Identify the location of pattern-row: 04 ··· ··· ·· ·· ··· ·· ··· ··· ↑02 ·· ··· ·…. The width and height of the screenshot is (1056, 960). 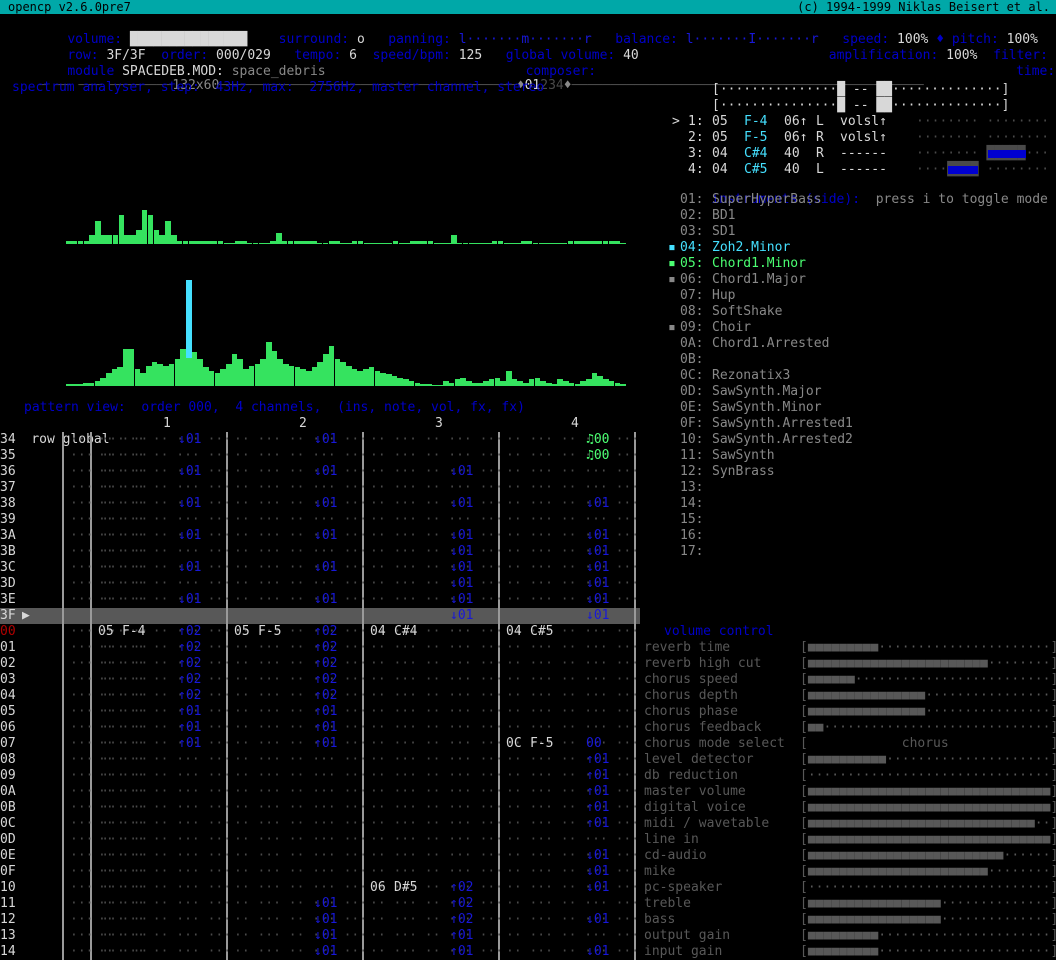
(320, 696).